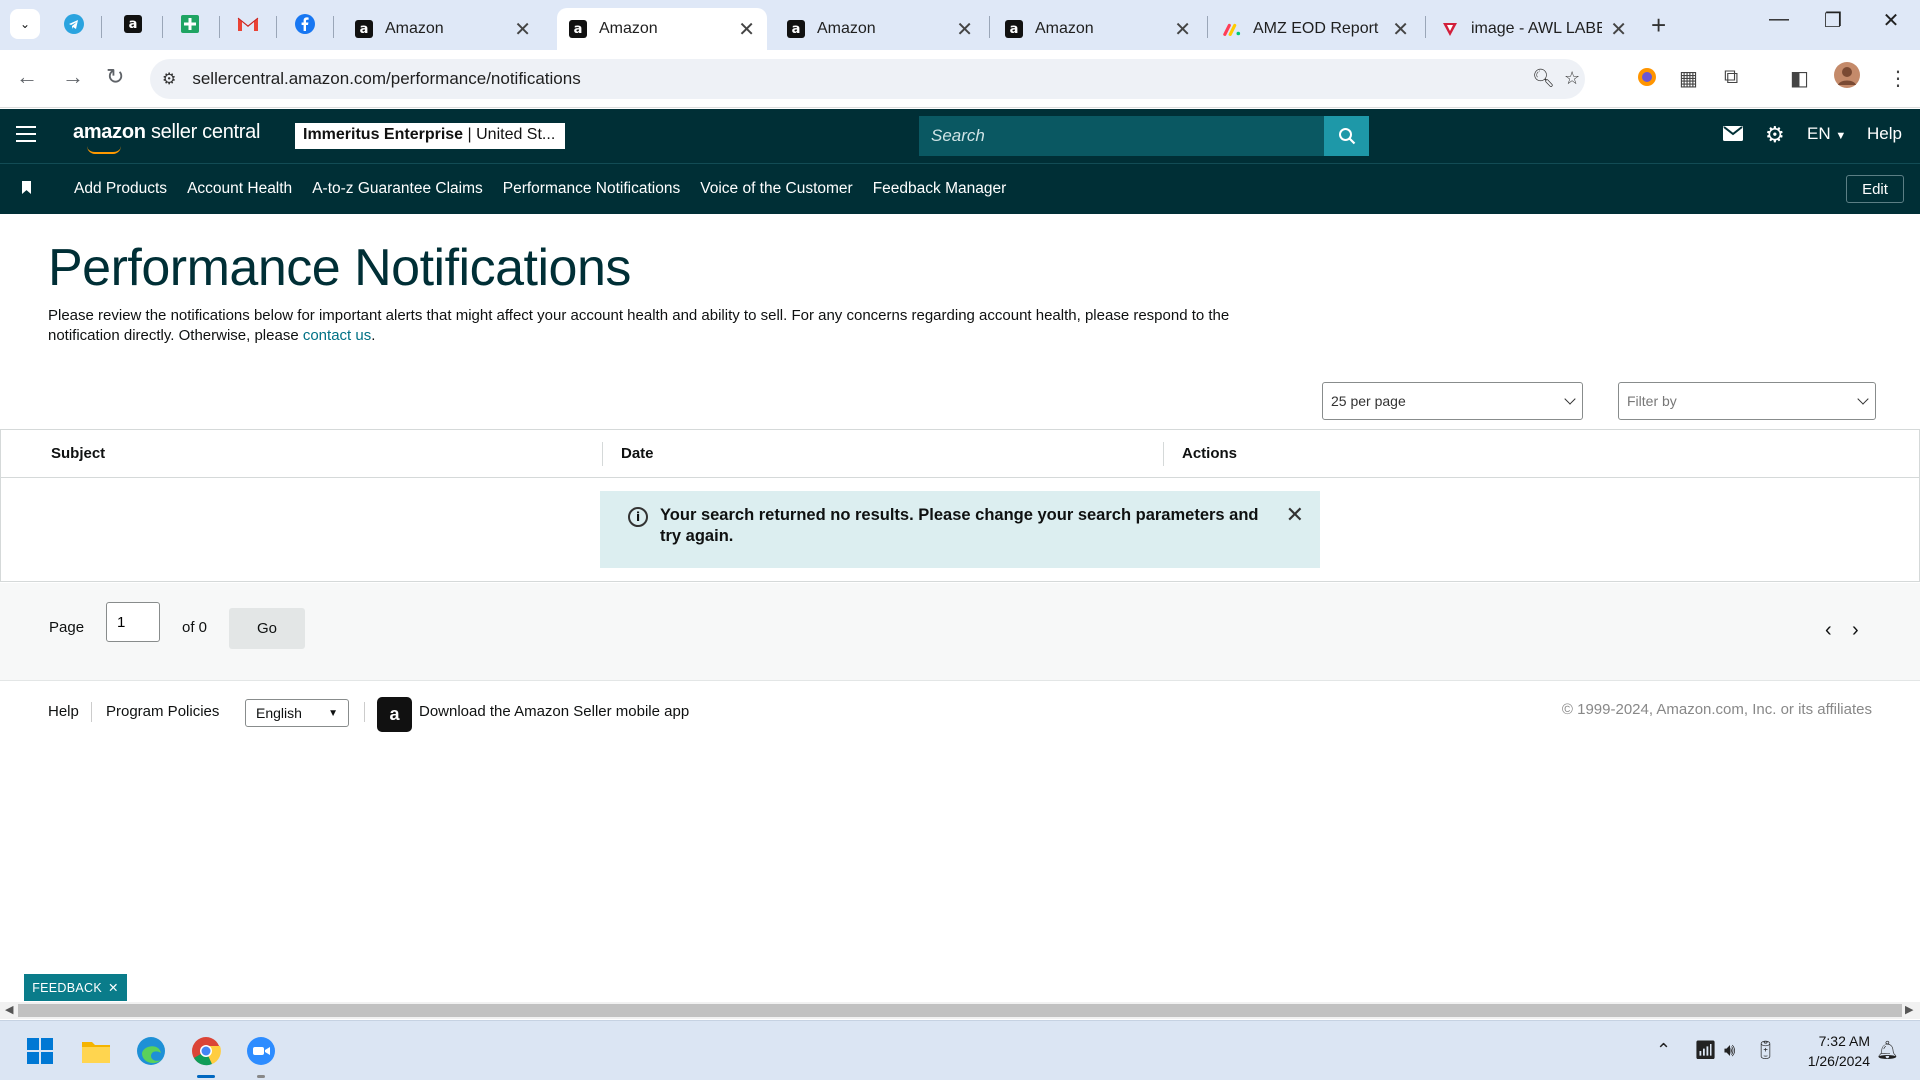 This screenshot has width=1920, height=1080. I want to click on scrollbar-thumb, so click(960, 1010).